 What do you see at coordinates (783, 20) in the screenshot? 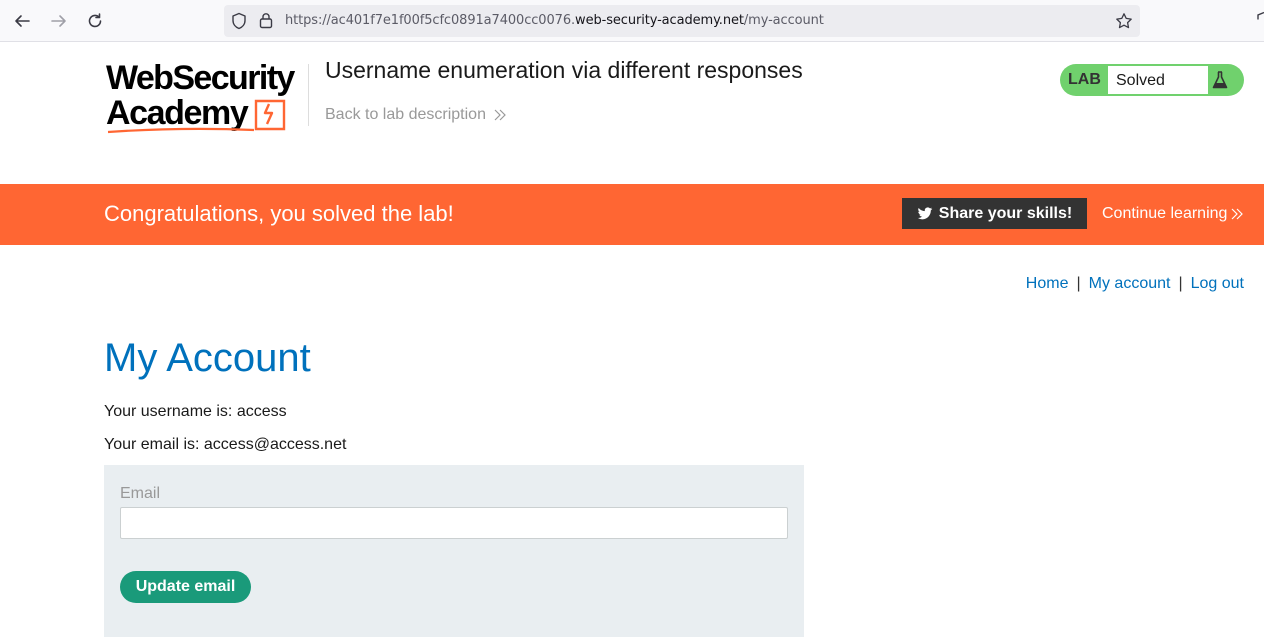
I see `url-path: /my-account` at bounding box center [783, 20].